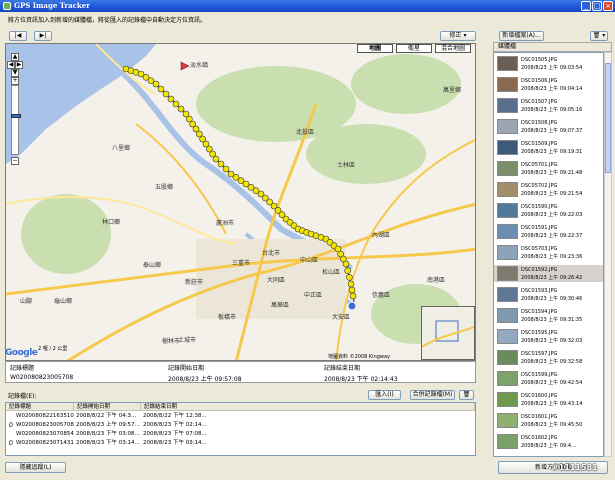  What do you see at coordinates (7, 6) in the screenshot?
I see `app-icon` at bounding box center [7, 6].